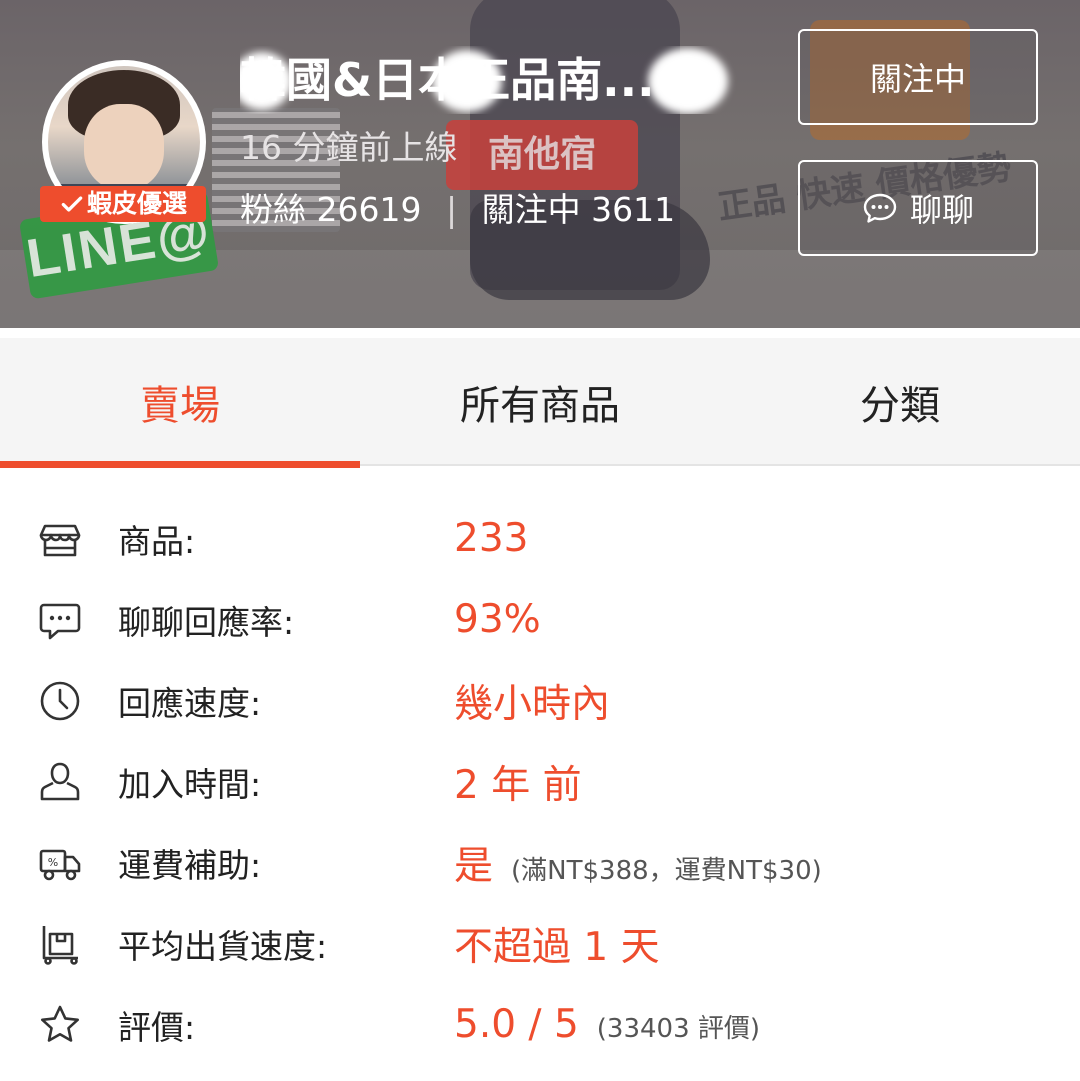 The height and width of the screenshot is (1081, 1080). What do you see at coordinates (474, 866) in the screenshot?
I see `info-value-text: 是` at bounding box center [474, 866].